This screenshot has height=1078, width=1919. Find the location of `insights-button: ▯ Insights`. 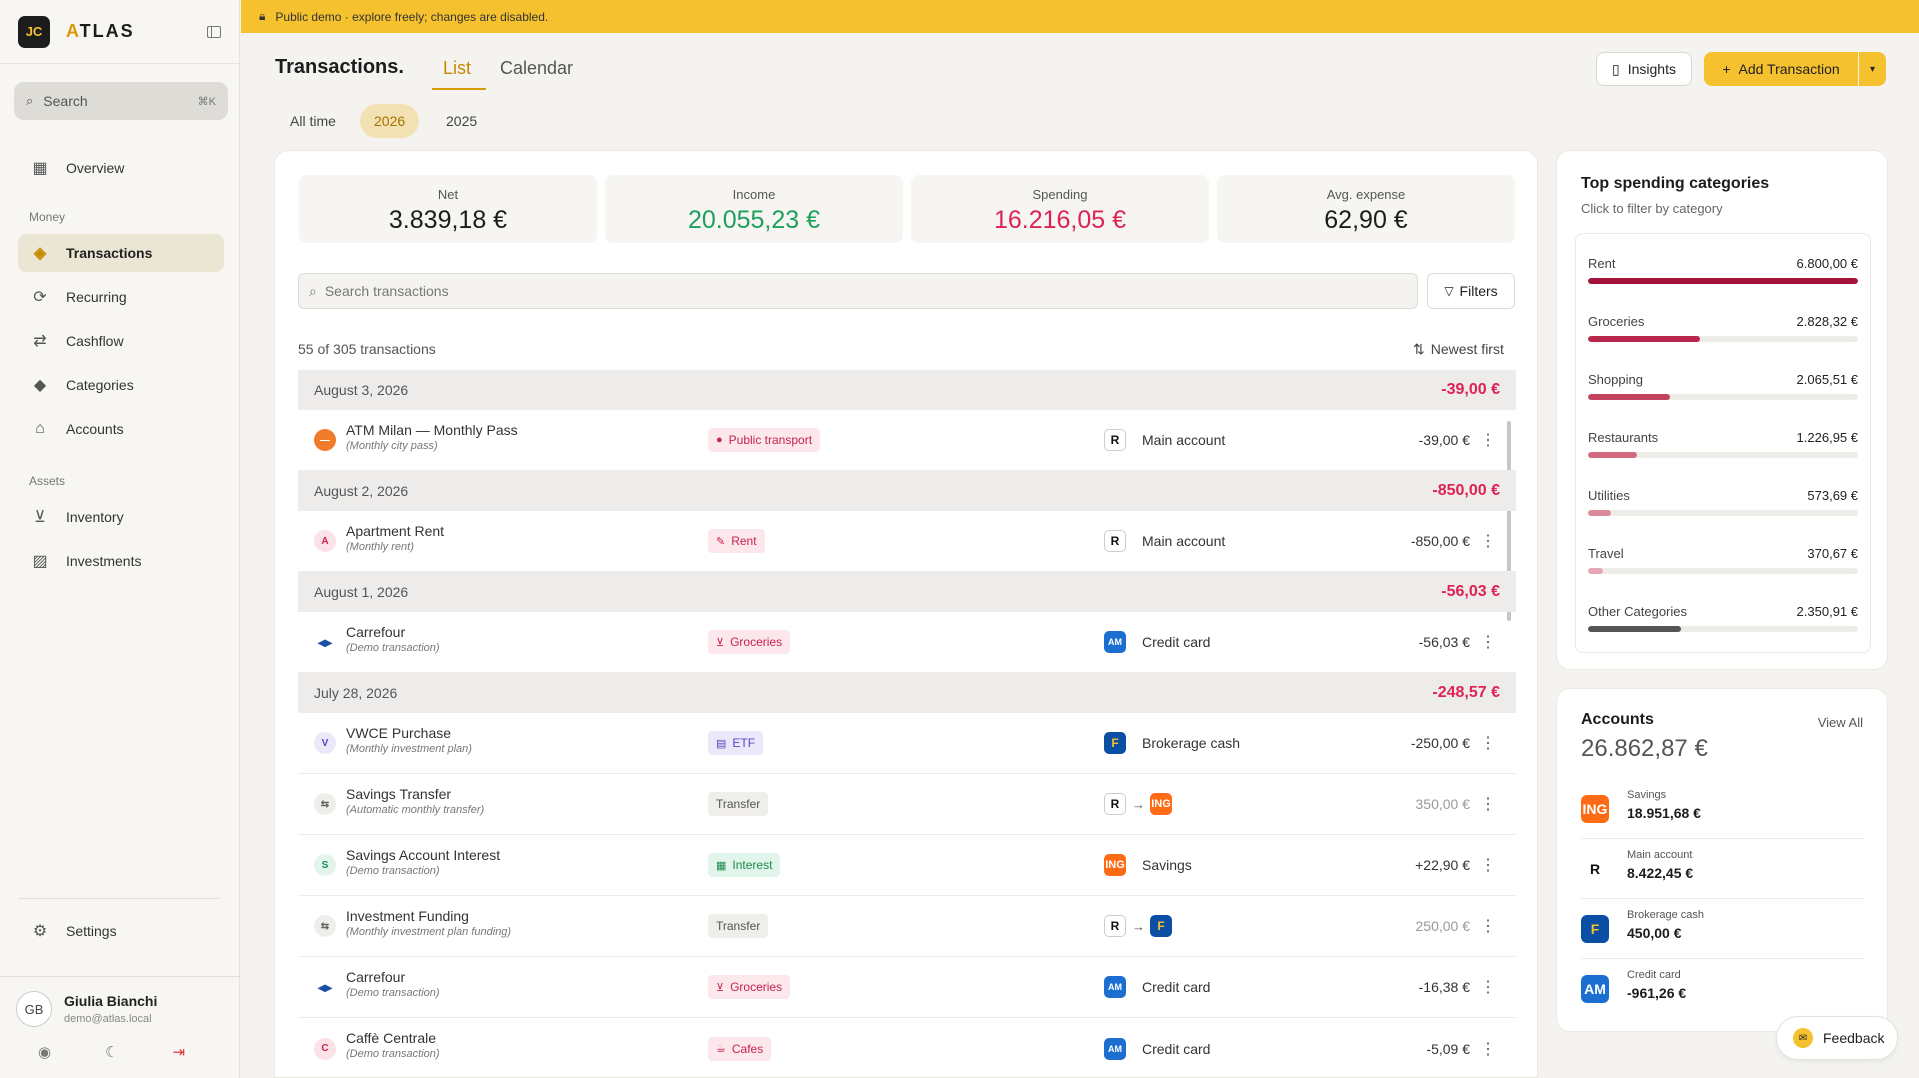

insights-button: ▯ Insights is located at coordinates (1644, 69).